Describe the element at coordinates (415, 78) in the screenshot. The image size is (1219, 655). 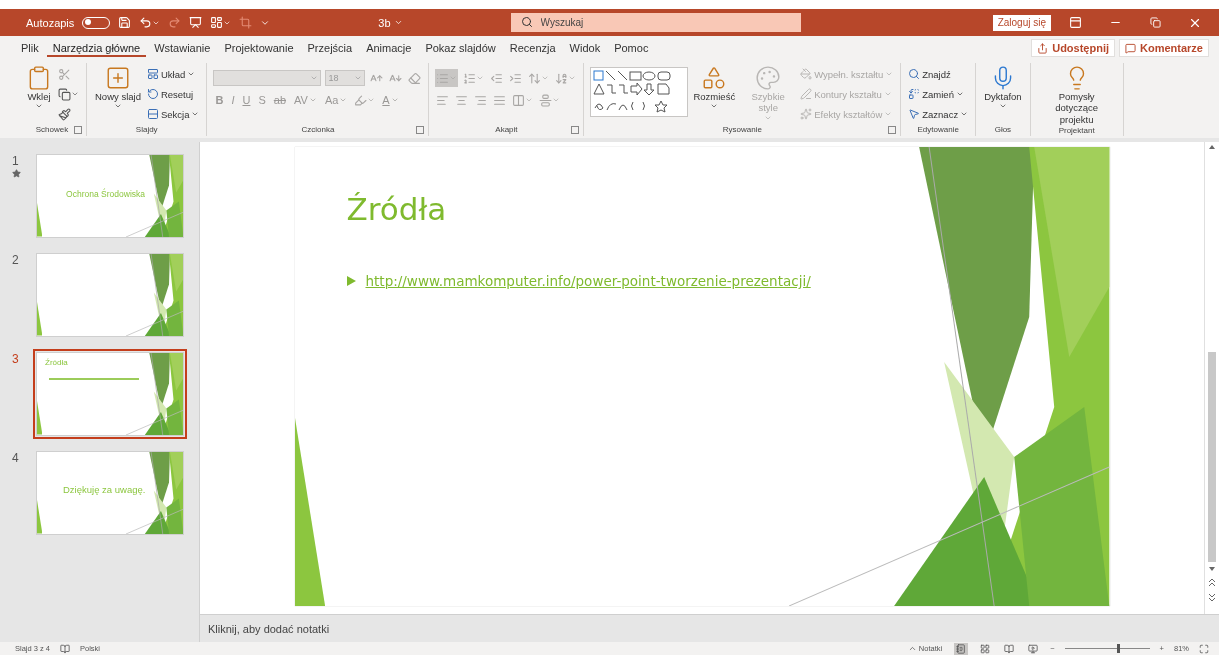
I see `eraser-icon` at that location.